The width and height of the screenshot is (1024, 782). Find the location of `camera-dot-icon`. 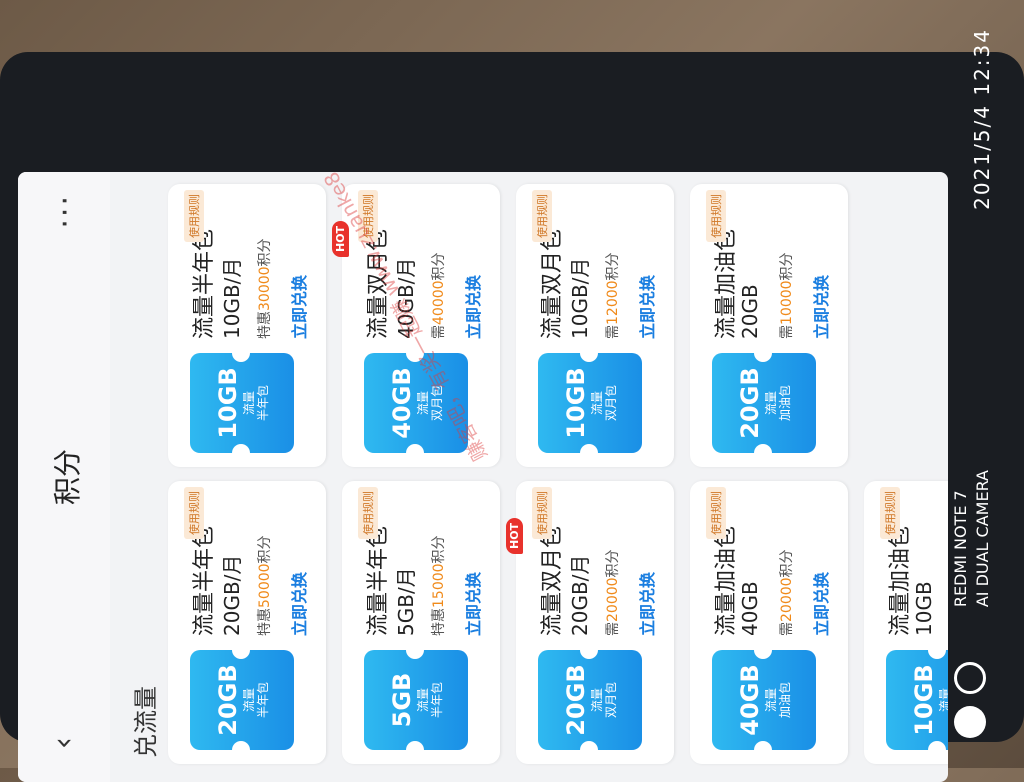

camera-dot-icon is located at coordinates (970, 722).